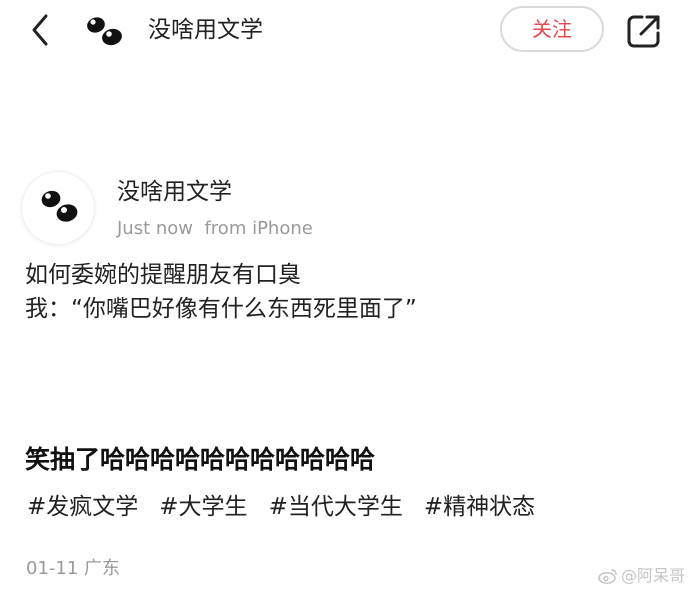  What do you see at coordinates (203, 507) in the screenshot?
I see `hashtag-link: #大学生` at bounding box center [203, 507].